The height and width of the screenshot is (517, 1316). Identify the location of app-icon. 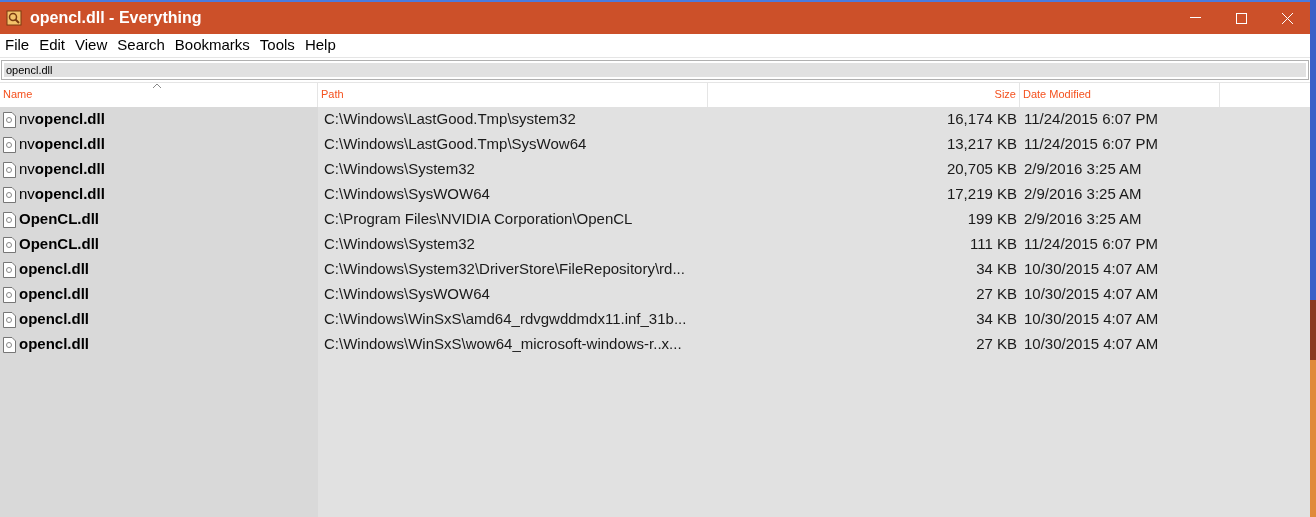
(14, 18).